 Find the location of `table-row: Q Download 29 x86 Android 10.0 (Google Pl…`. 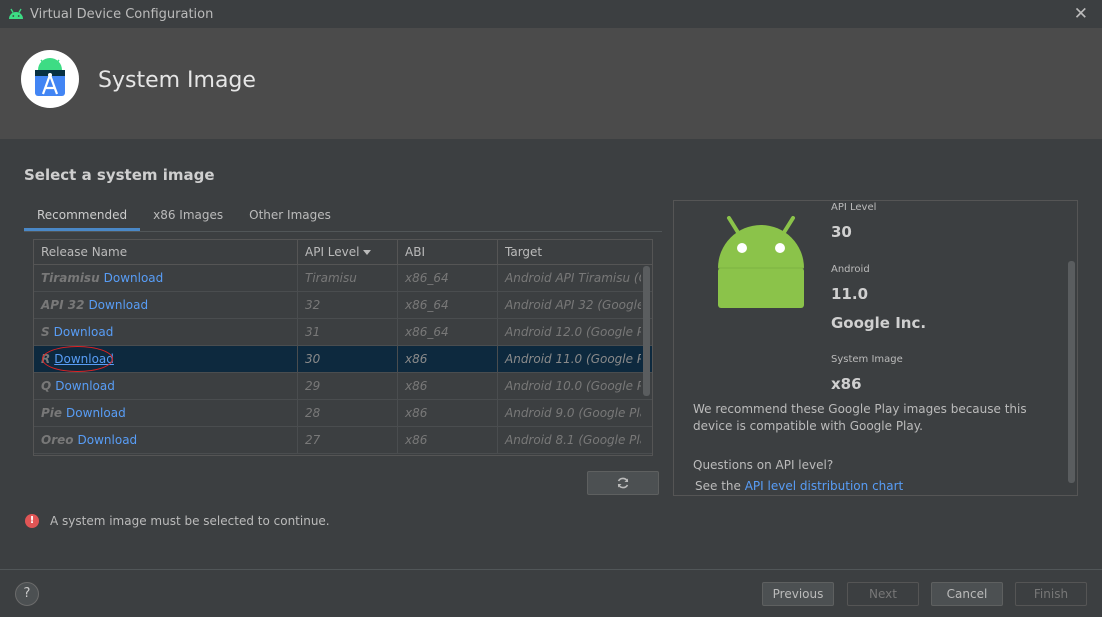

table-row: Q Download 29 x86 Android 10.0 (Google Pl… is located at coordinates (343, 386).